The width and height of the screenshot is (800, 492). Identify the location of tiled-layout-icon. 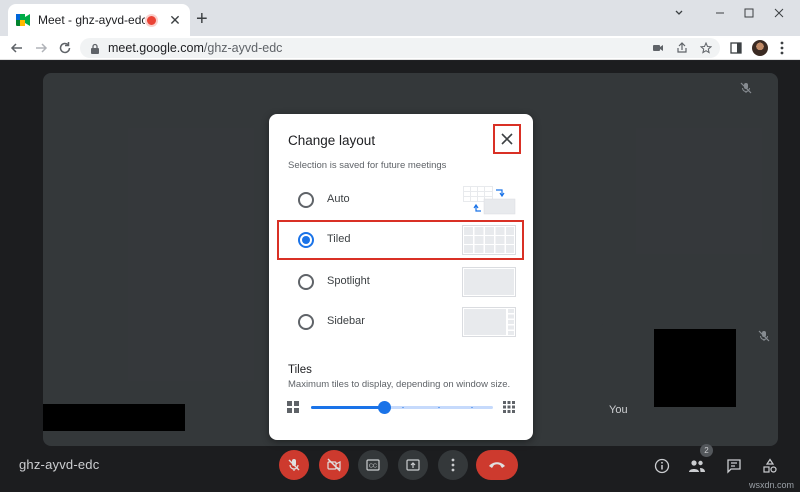
(489, 240).